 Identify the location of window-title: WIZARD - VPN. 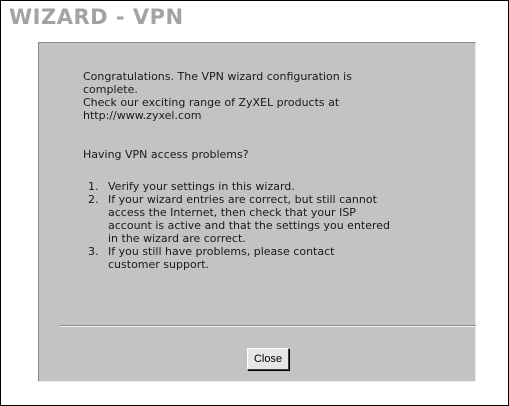
(96, 17).